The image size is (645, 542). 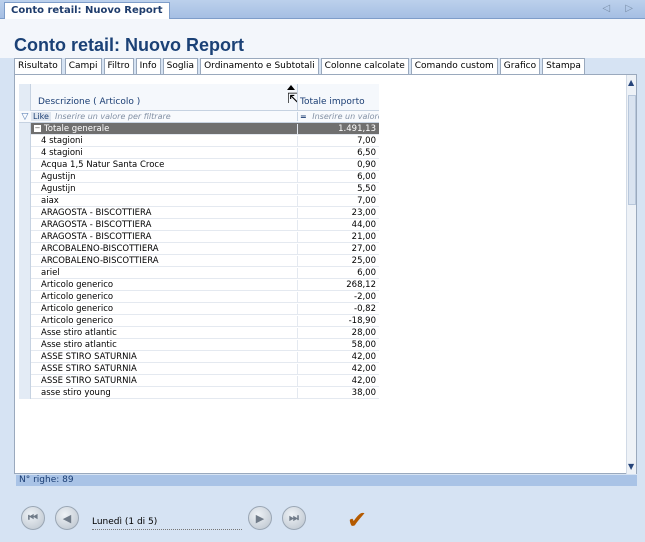 I want to click on tab-soglia: Soglia, so click(x=180, y=66).